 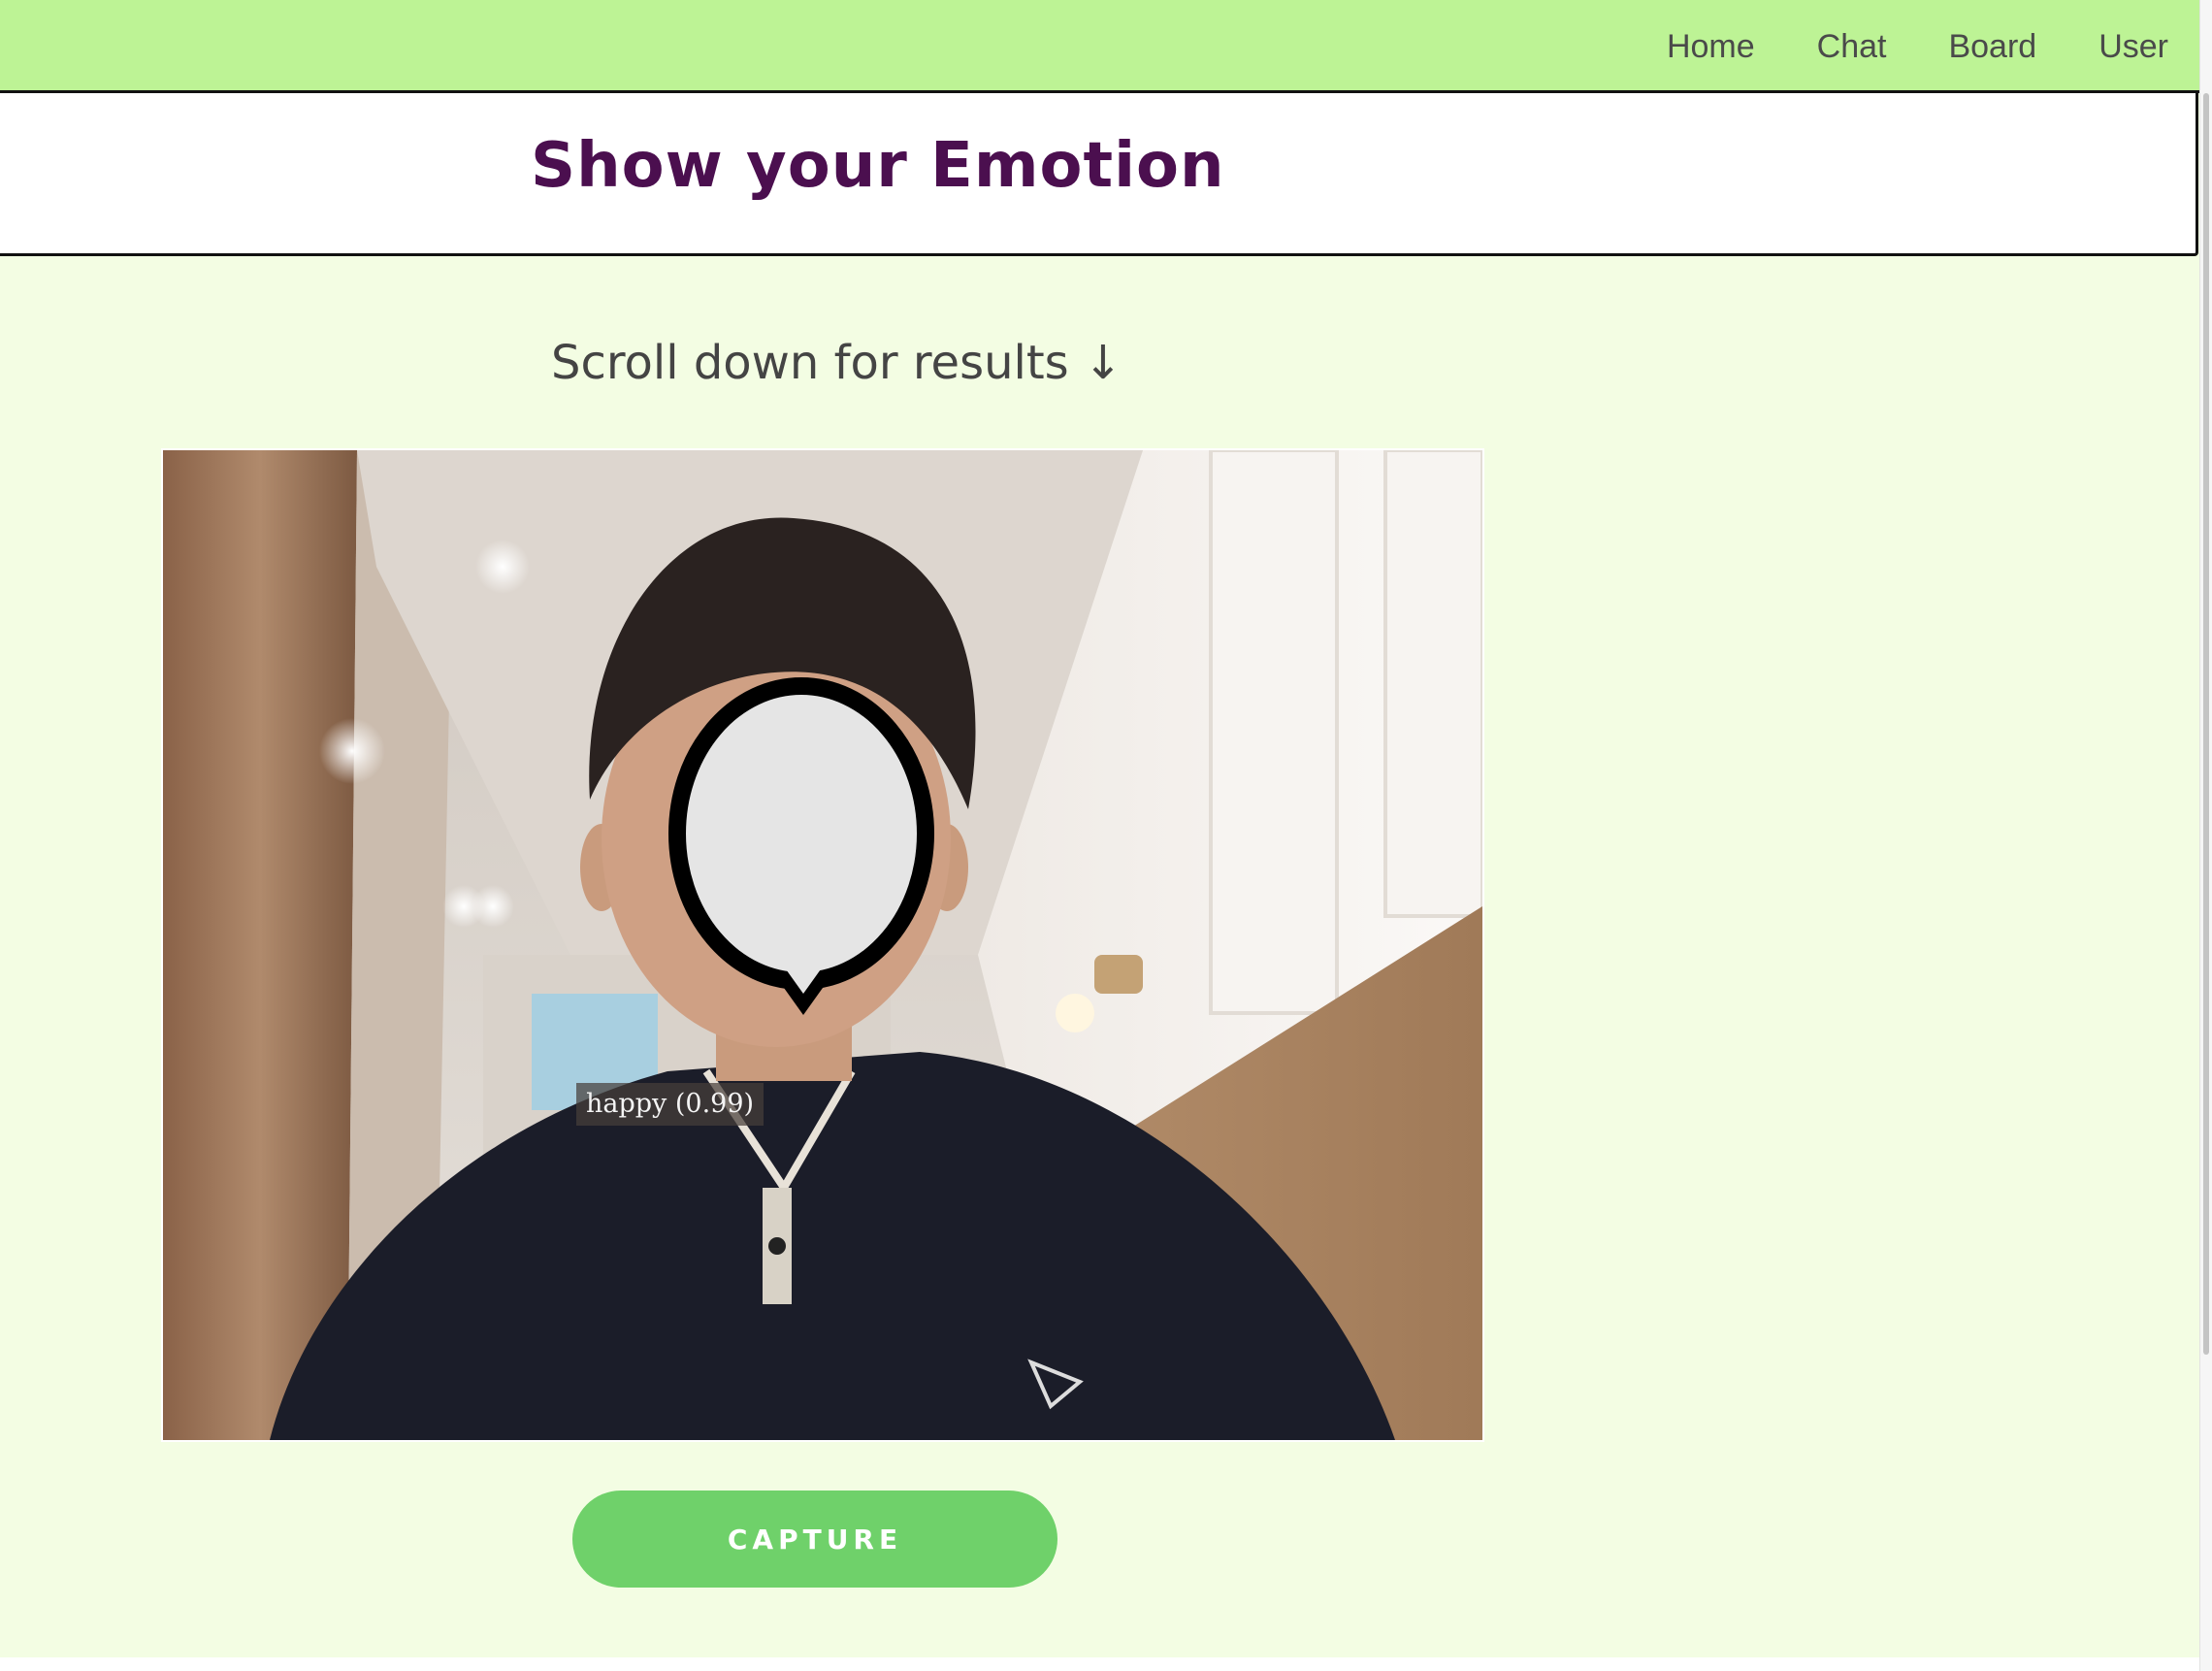 What do you see at coordinates (1100, 46) in the screenshot?
I see `top-nav: Home Chat Board User` at bounding box center [1100, 46].